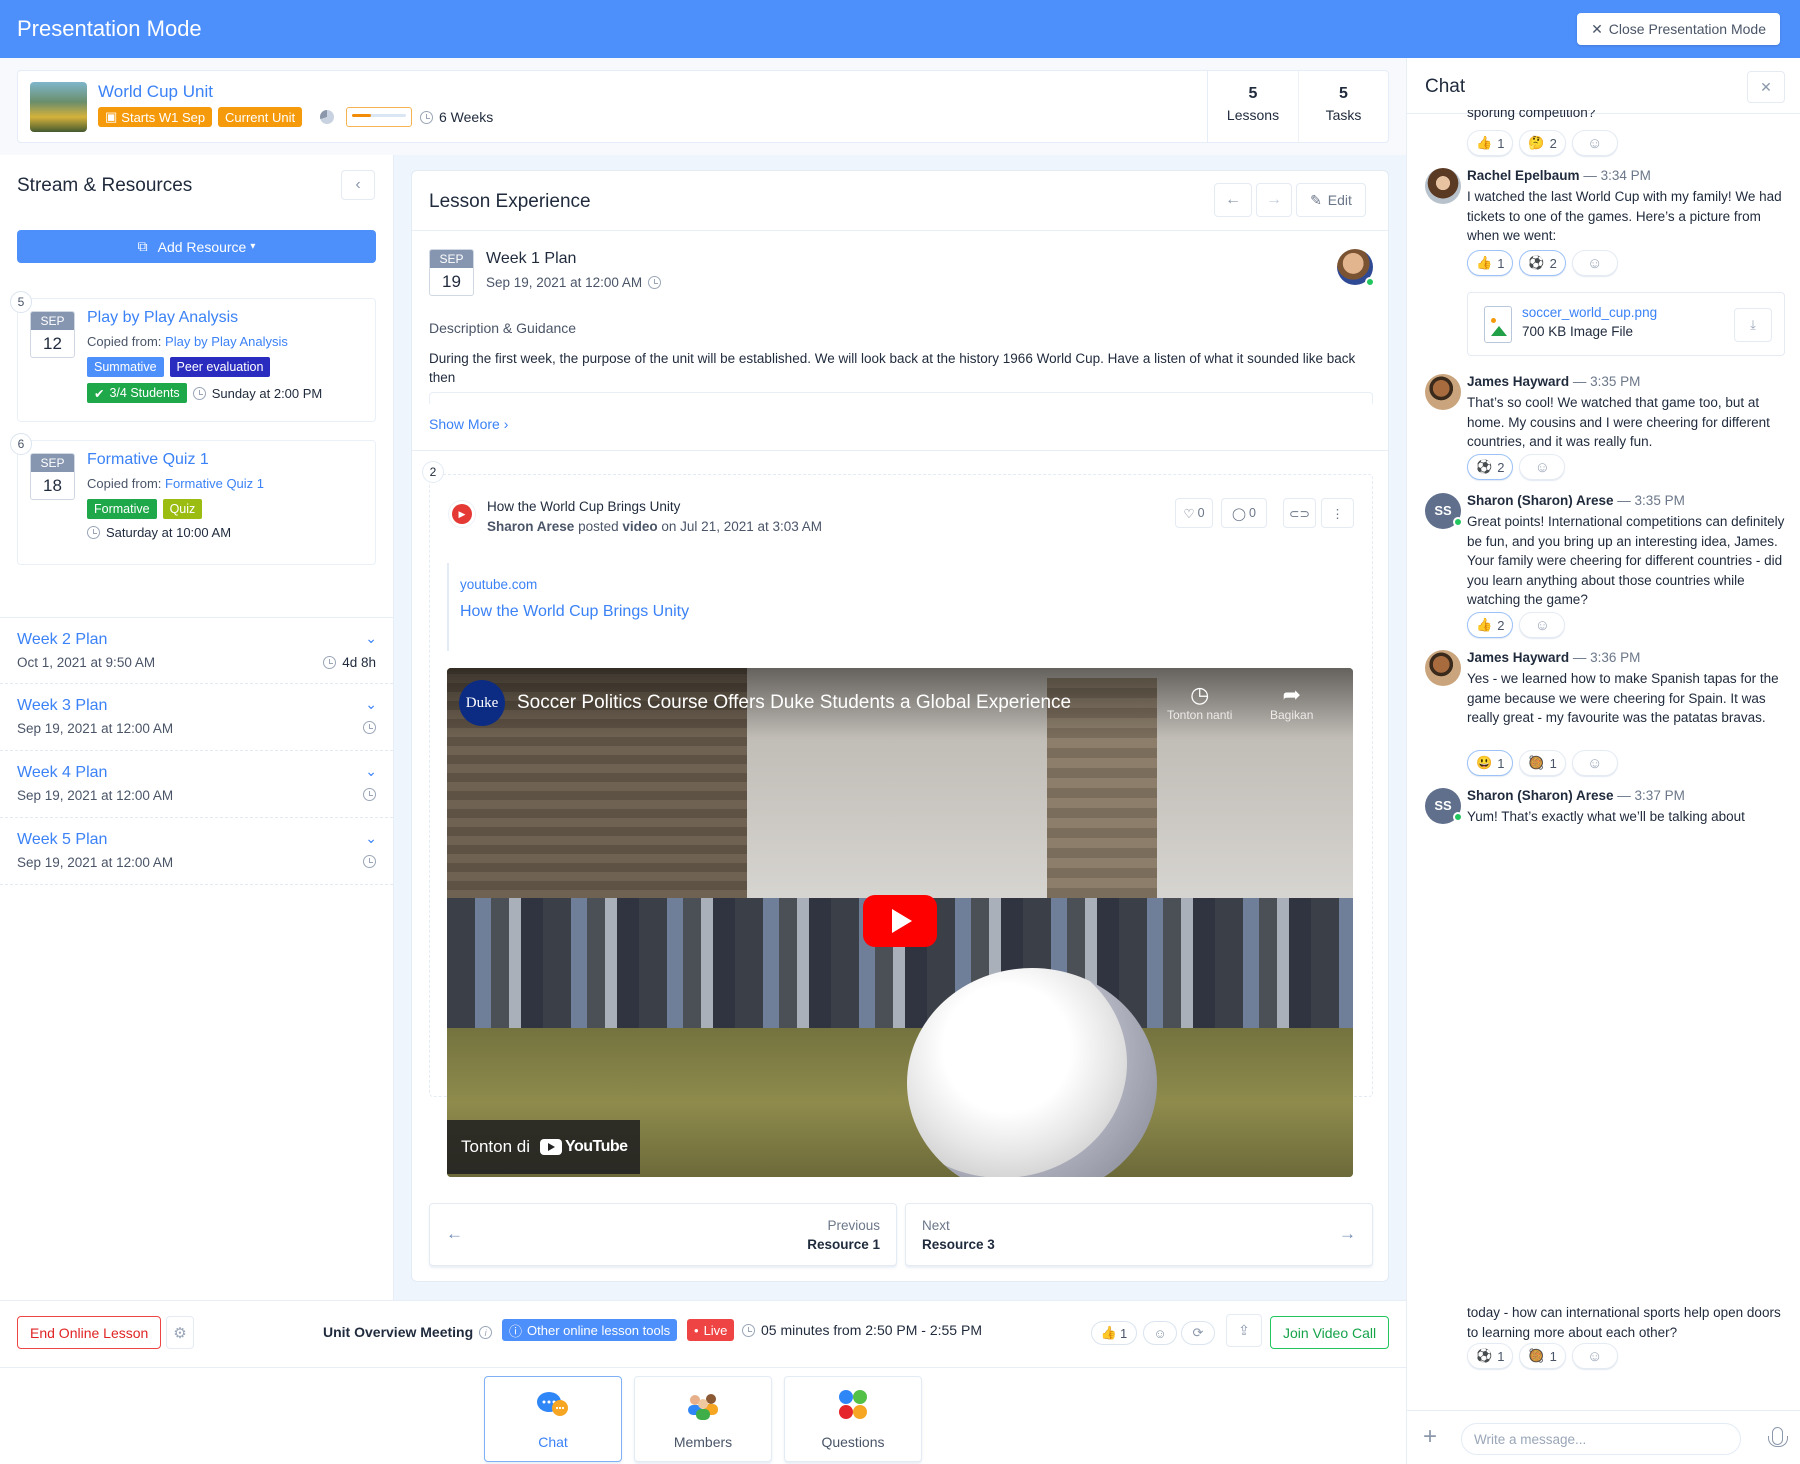 The width and height of the screenshot is (1800, 1464). Describe the element at coordinates (196, 246) in the screenshot. I see `add-resource-button: ⧉ Add Resource ▾` at that location.